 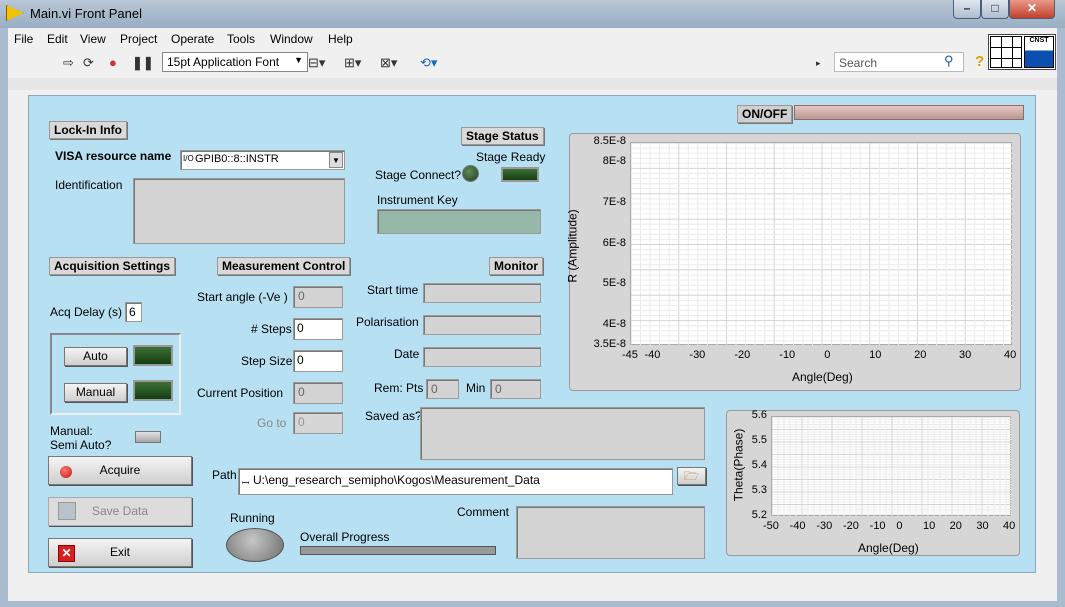 What do you see at coordinates (67, 511) in the screenshot?
I see `save-data-icon` at bounding box center [67, 511].